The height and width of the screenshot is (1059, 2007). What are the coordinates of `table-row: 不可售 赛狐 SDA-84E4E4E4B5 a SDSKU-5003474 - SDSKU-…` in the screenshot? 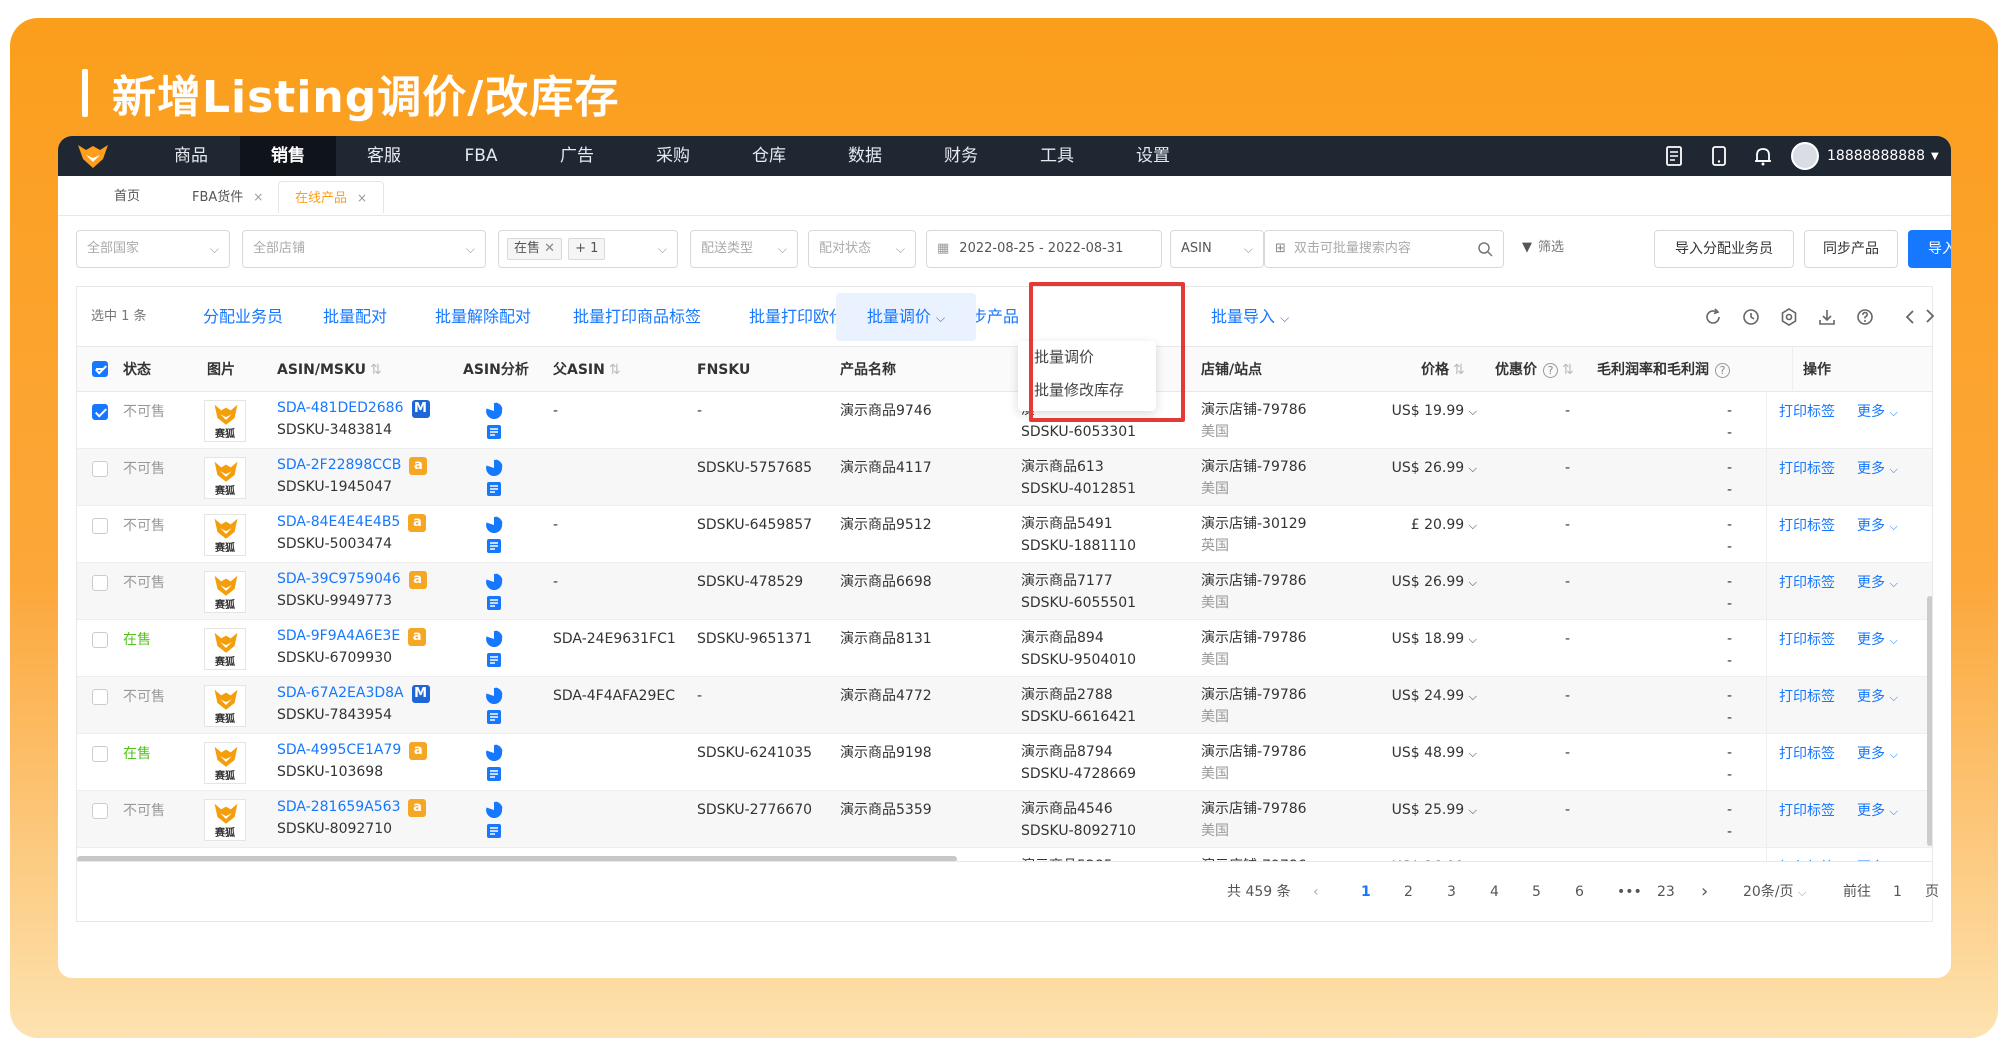 It's located at (1004, 534).